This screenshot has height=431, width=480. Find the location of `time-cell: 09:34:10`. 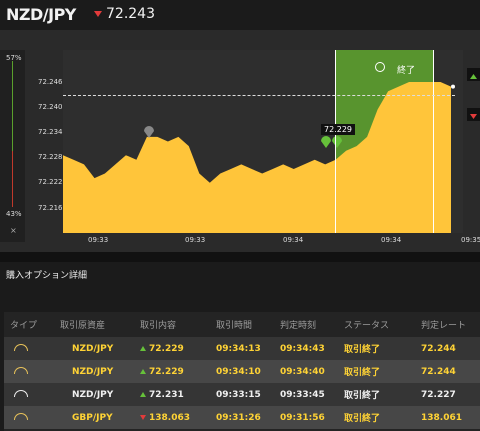

time-cell: 09:34:10 is located at coordinates (238, 371).